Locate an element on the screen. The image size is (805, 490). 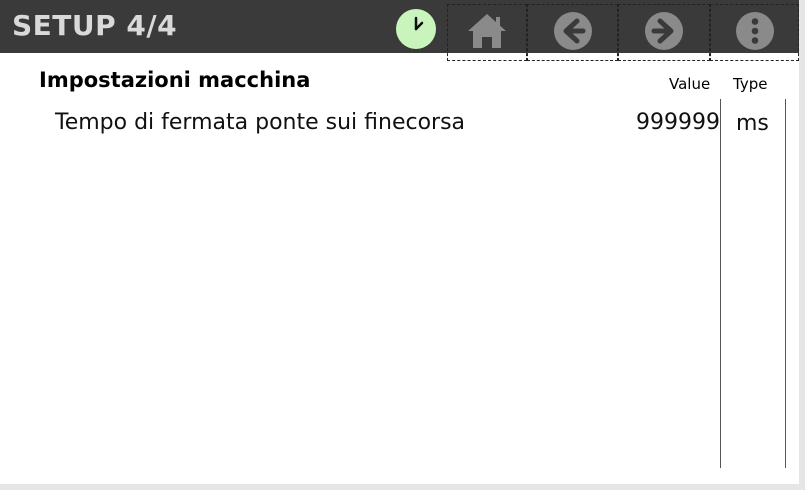
forward-button is located at coordinates (664, 32).